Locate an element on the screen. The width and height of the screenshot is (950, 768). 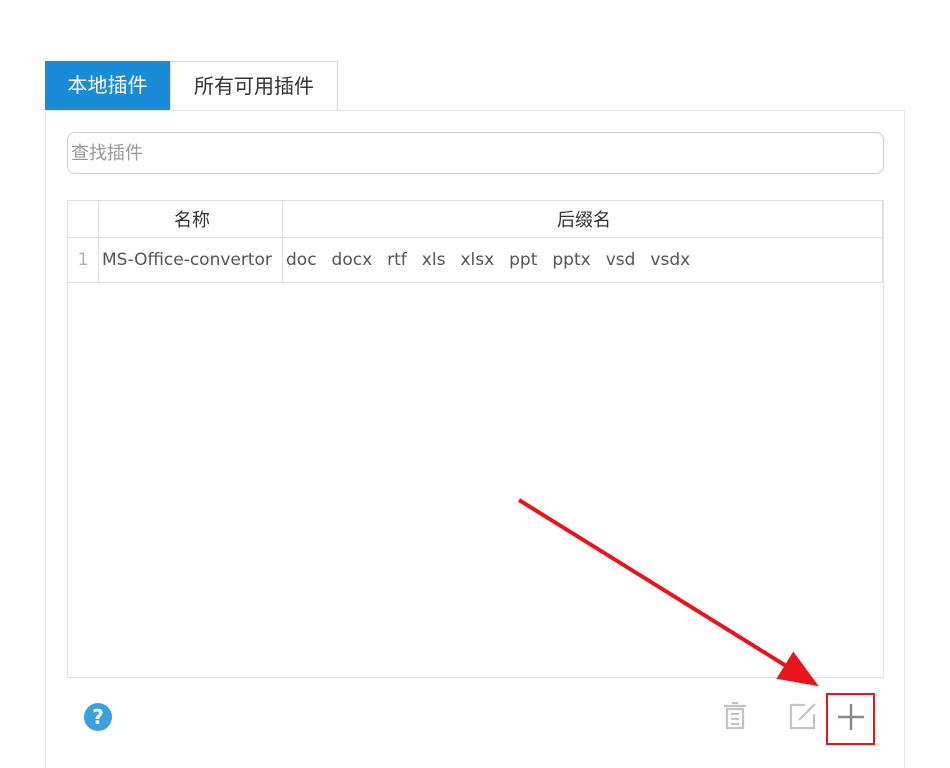
column-header-name: 名称 is located at coordinates (191, 219).